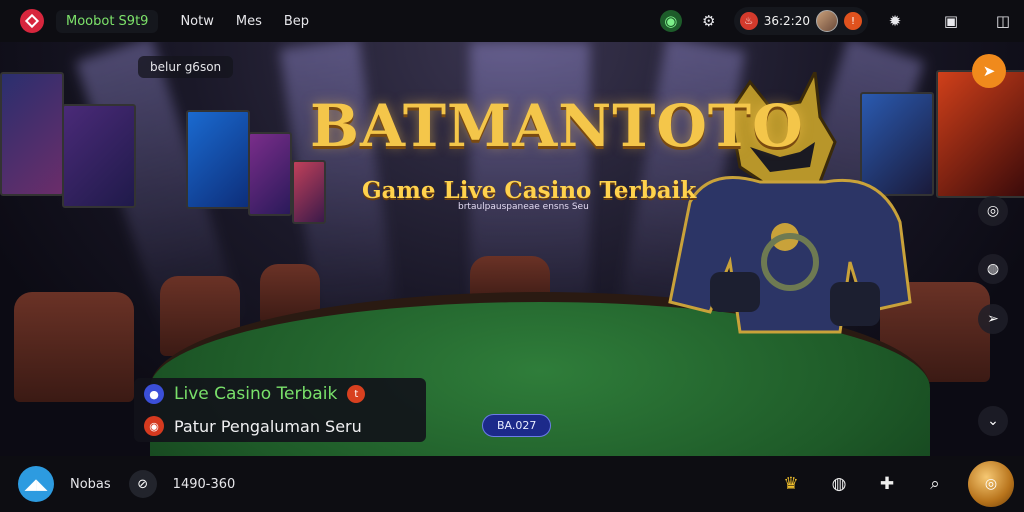 This screenshot has width=1024, height=512. Describe the element at coordinates (356, 394) in the screenshot. I see `promo-tag-icon: t` at that location.